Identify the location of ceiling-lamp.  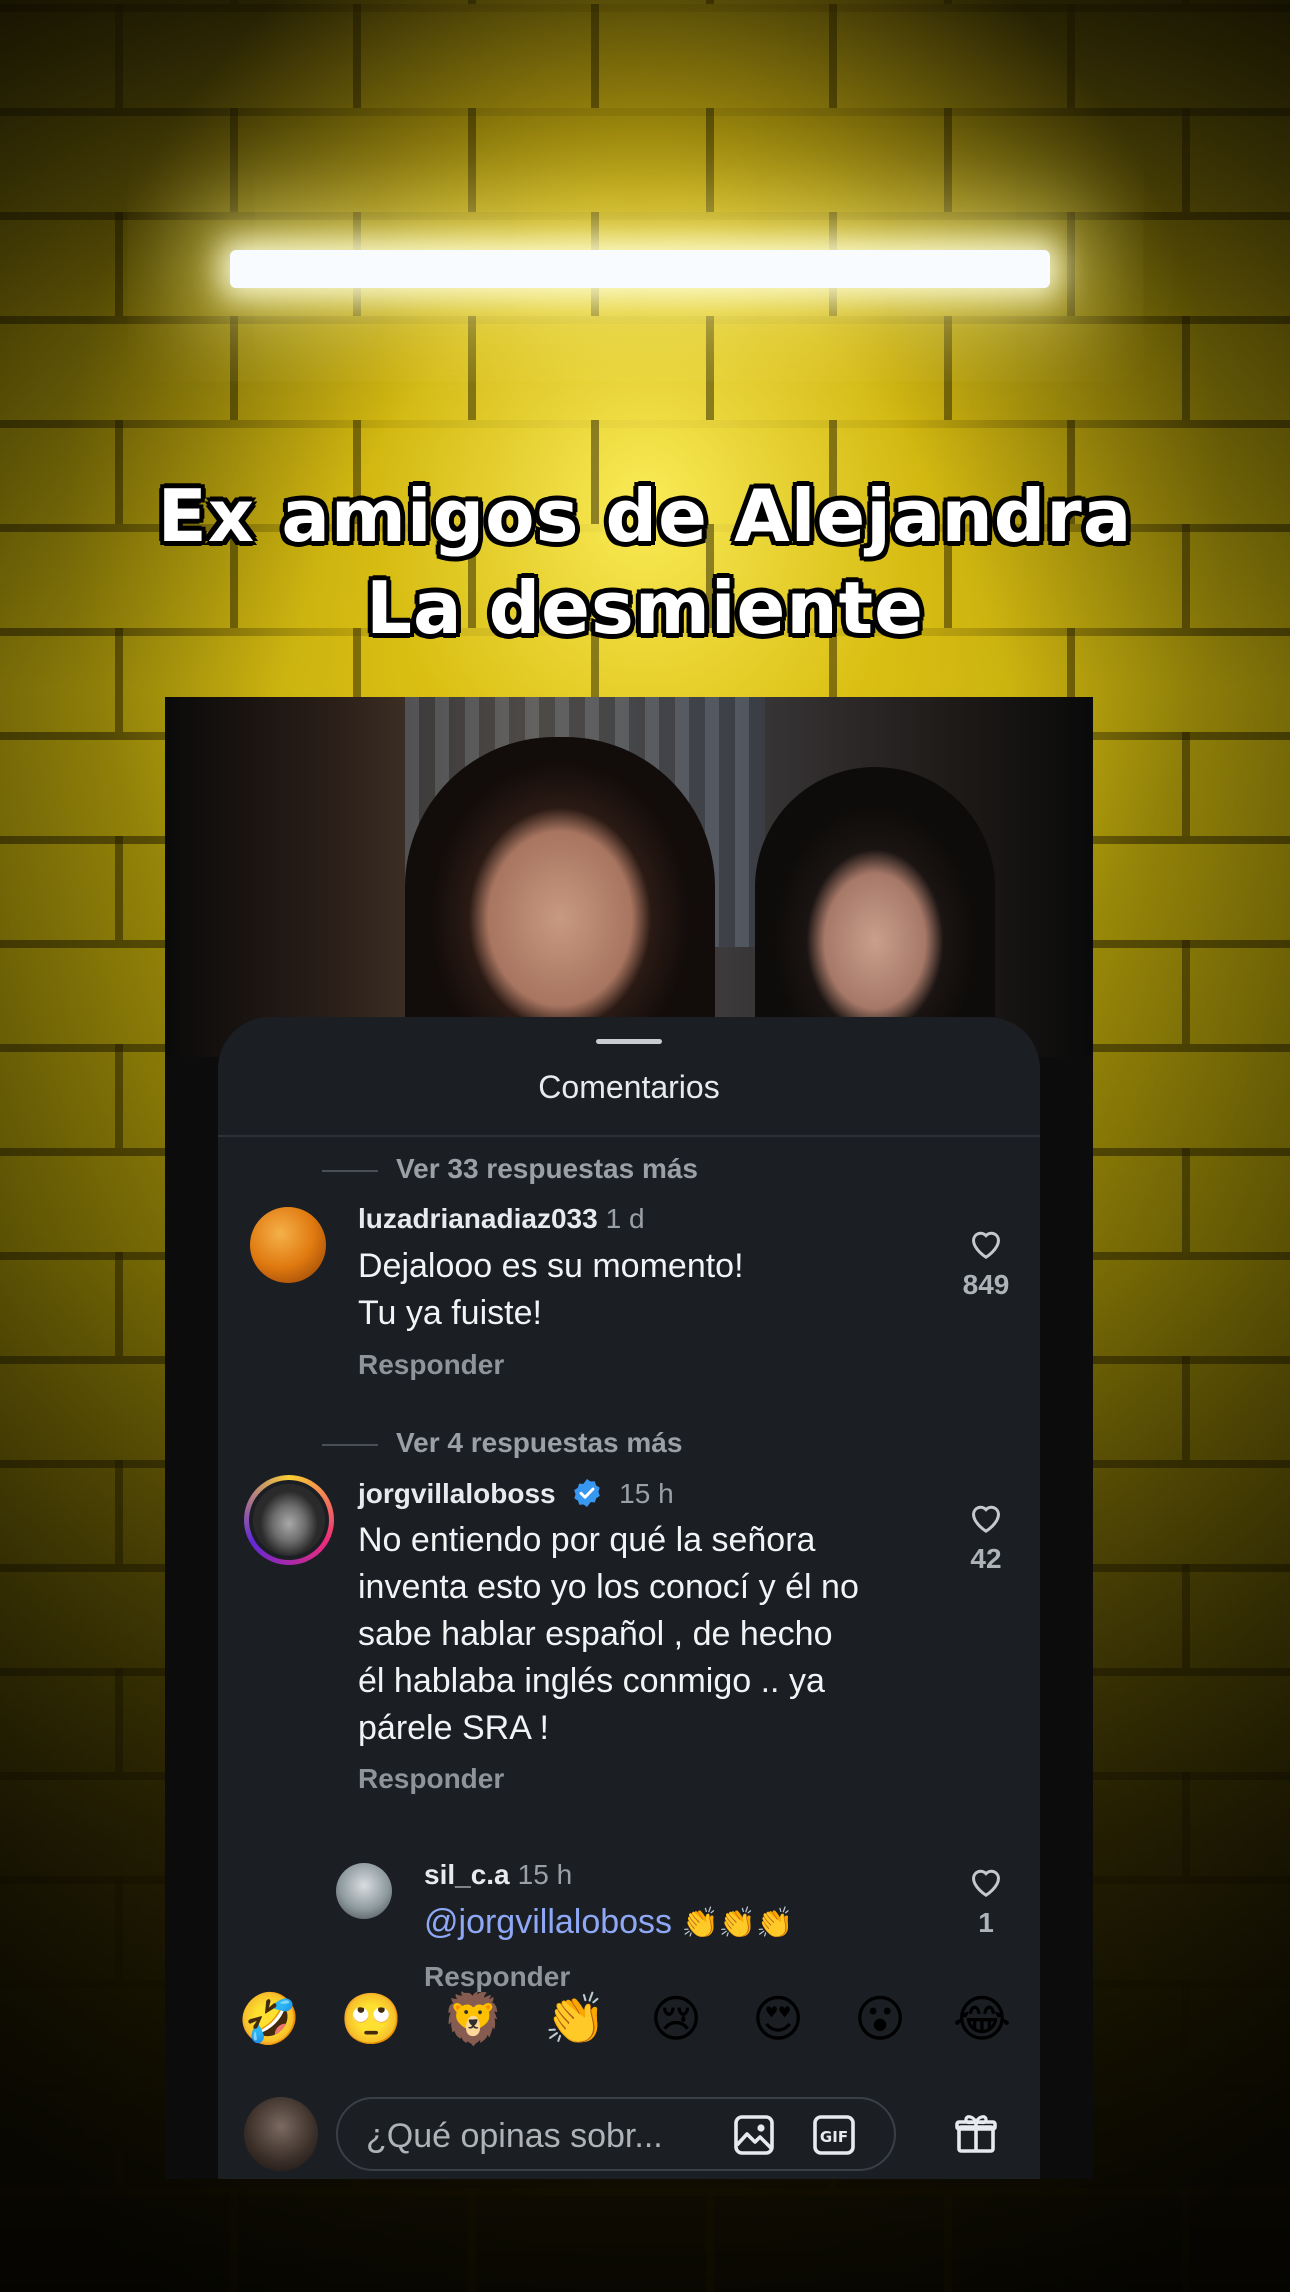
(640, 269).